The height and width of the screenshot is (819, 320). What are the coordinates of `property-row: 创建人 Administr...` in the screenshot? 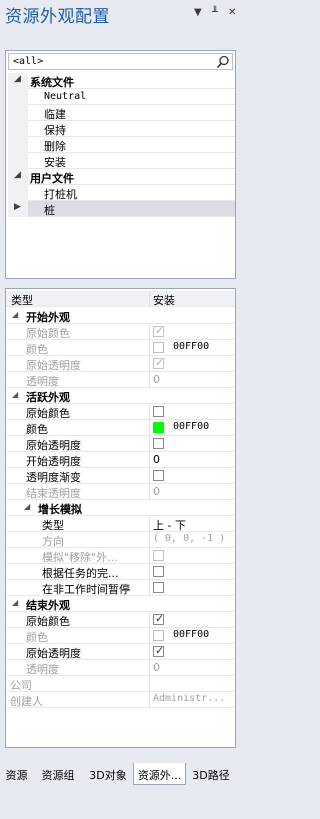 It's located at (120, 700).